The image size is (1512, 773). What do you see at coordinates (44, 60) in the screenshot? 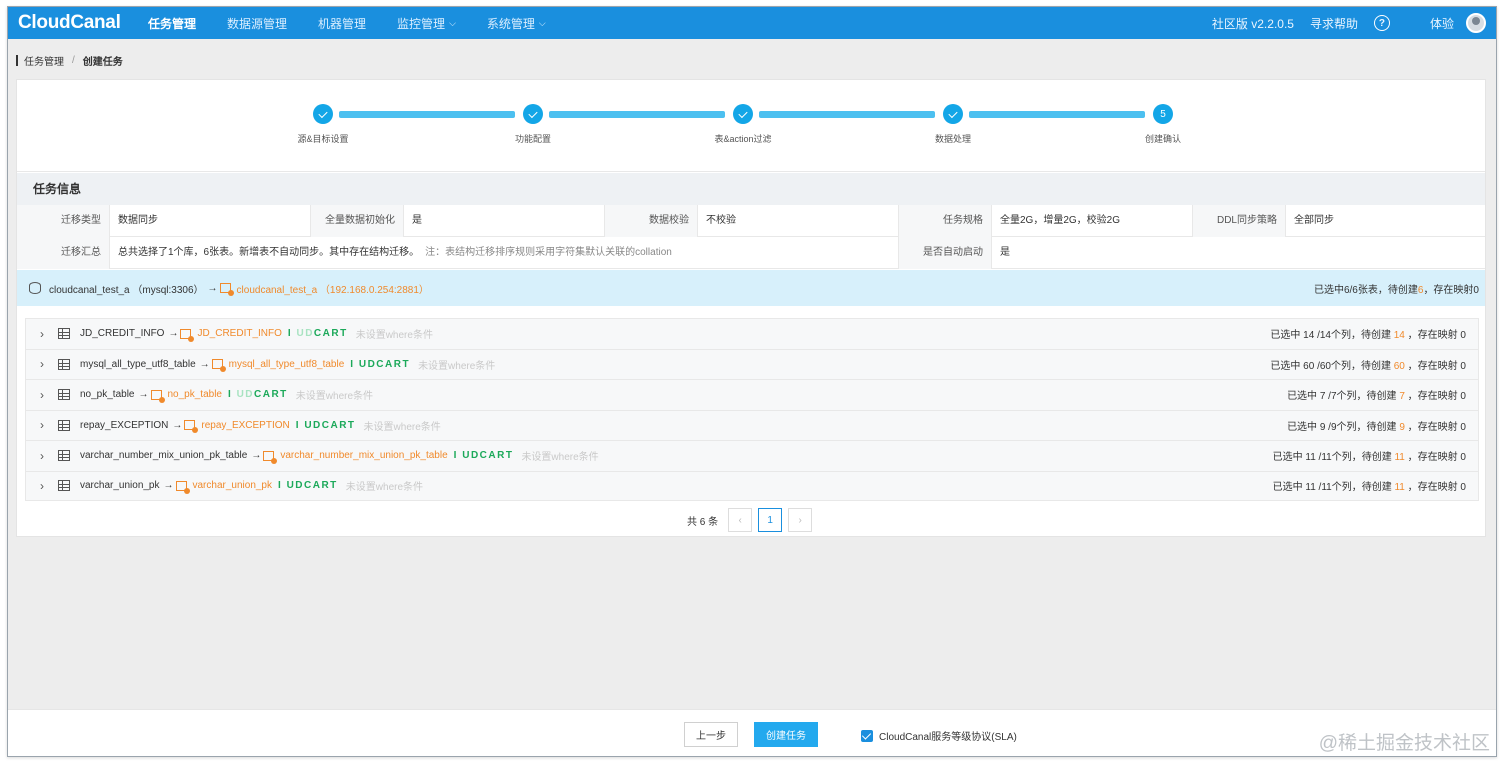
I see `breadcrumb-parent: 任务管理` at bounding box center [44, 60].